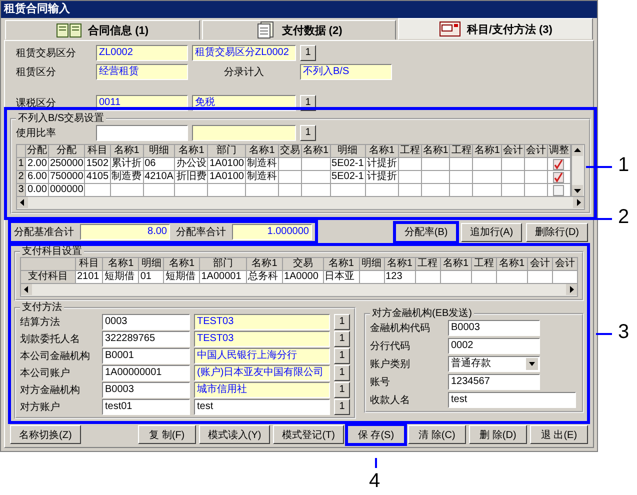  I want to click on field-label: 划款委托人名, so click(50, 339).